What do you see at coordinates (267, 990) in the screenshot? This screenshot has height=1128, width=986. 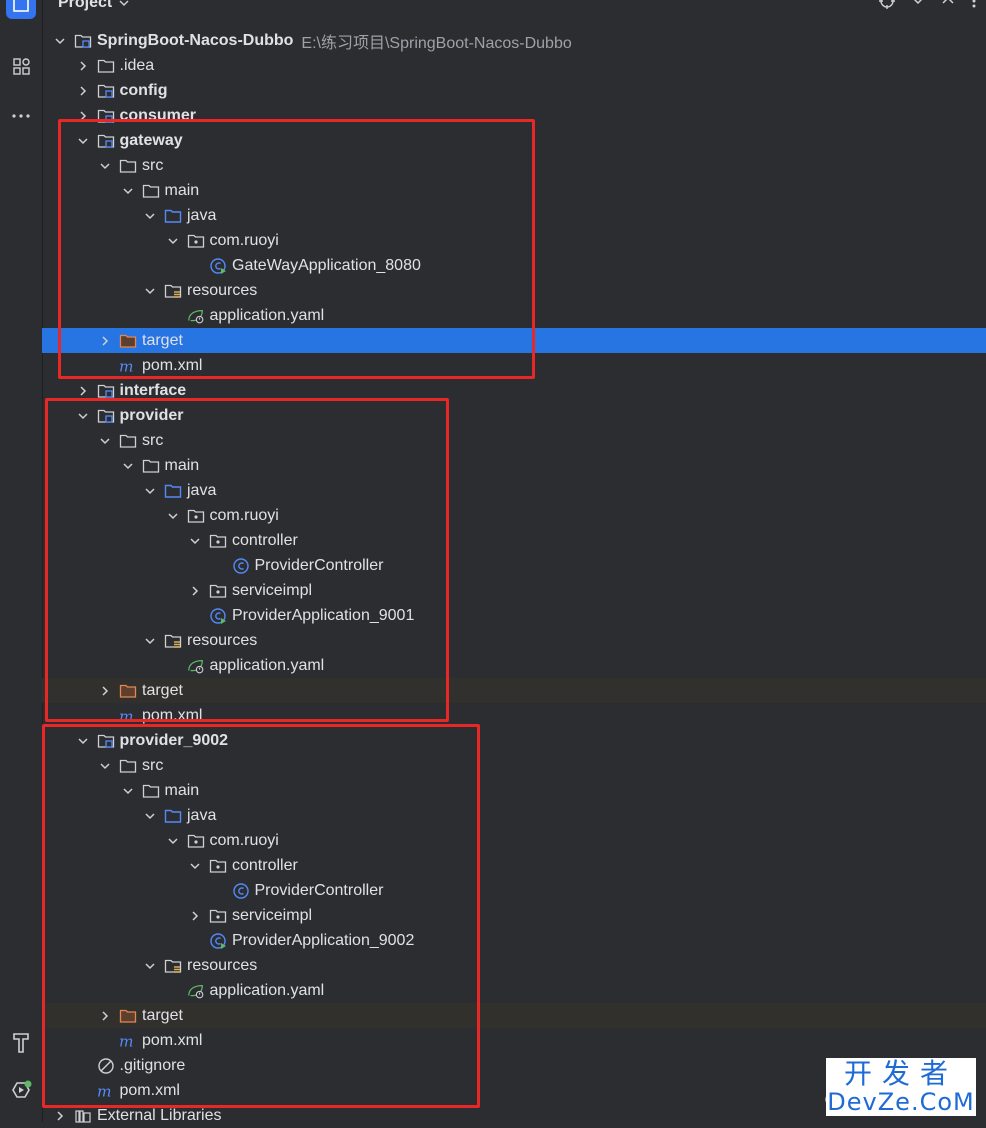 I see `tree-row-label: application.yaml` at bounding box center [267, 990].